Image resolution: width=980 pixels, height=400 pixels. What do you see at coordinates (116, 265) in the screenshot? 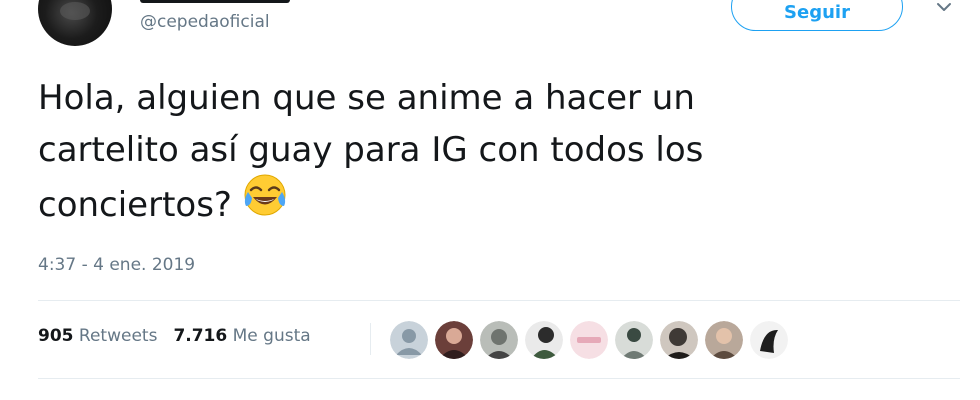
I see `tweet-timestamp: 4:37 - 4 ene. 2019` at bounding box center [116, 265].